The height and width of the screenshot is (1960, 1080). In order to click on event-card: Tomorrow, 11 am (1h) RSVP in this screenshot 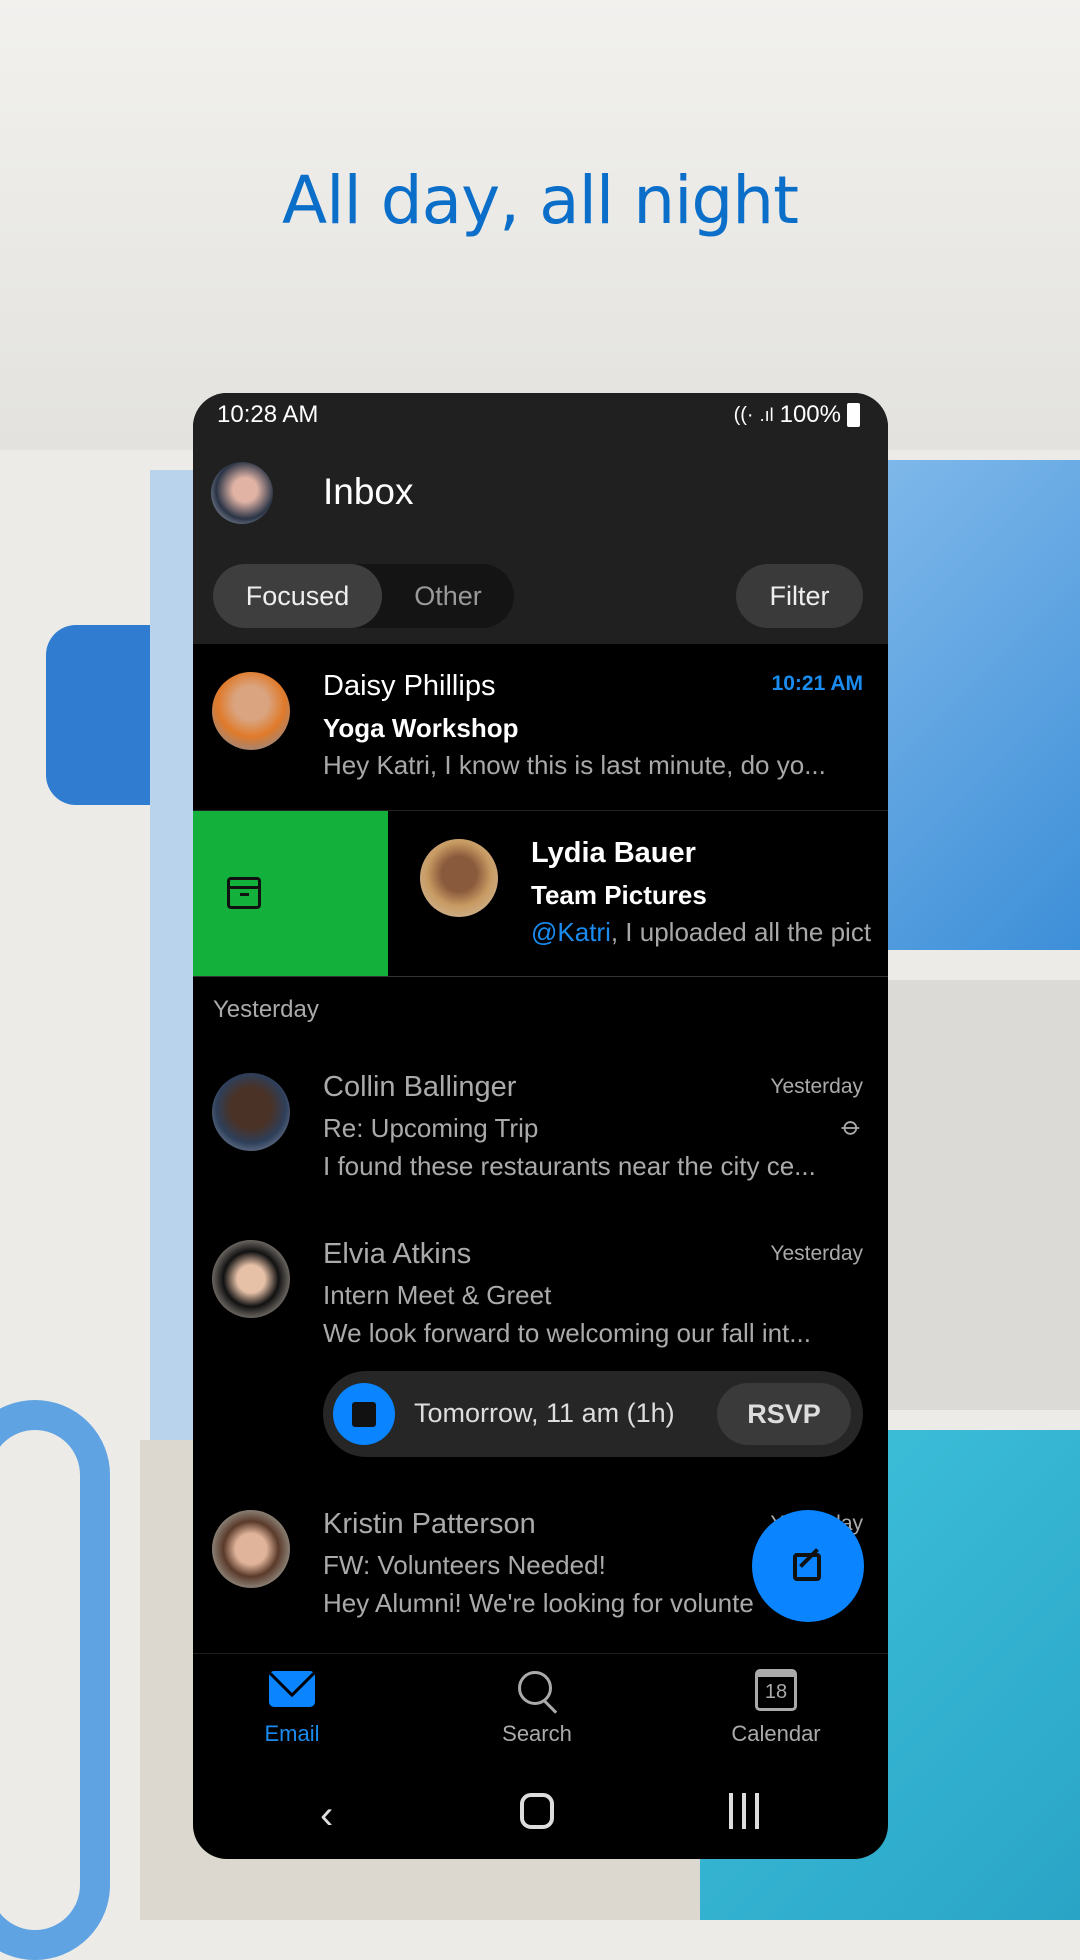, I will do `click(593, 1414)`.